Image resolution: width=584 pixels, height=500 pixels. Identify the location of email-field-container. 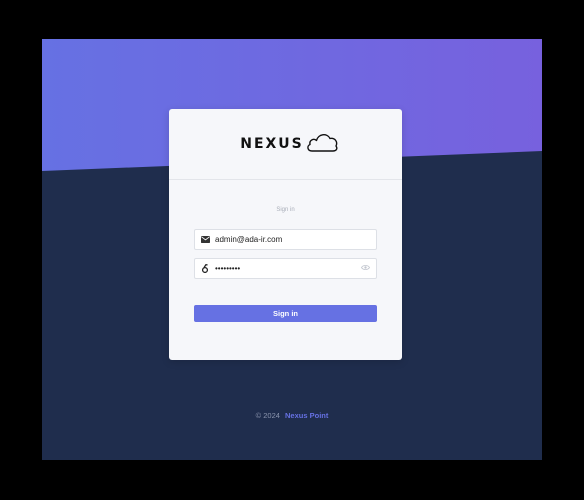
(285, 239).